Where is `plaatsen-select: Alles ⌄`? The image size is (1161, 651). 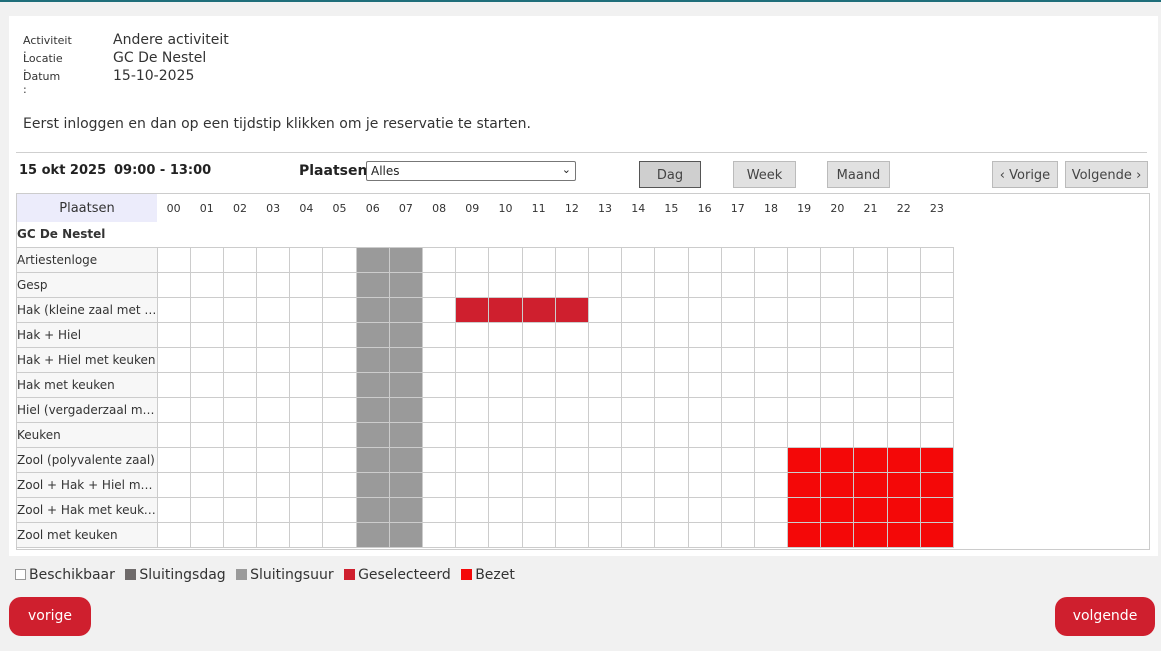 plaatsen-select: Alles ⌄ is located at coordinates (471, 171).